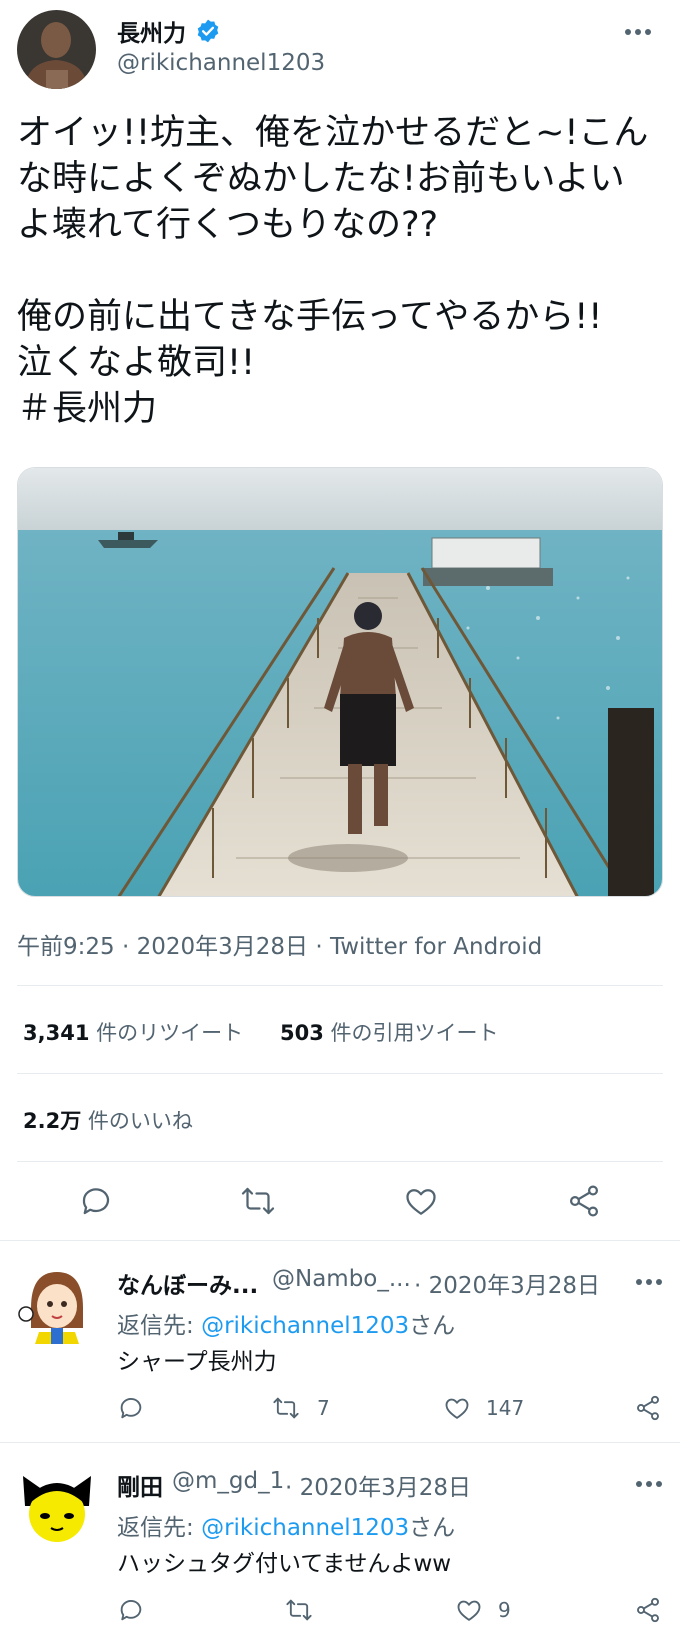  I want to click on retweets-label: 件のリツイート, so click(170, 1033).